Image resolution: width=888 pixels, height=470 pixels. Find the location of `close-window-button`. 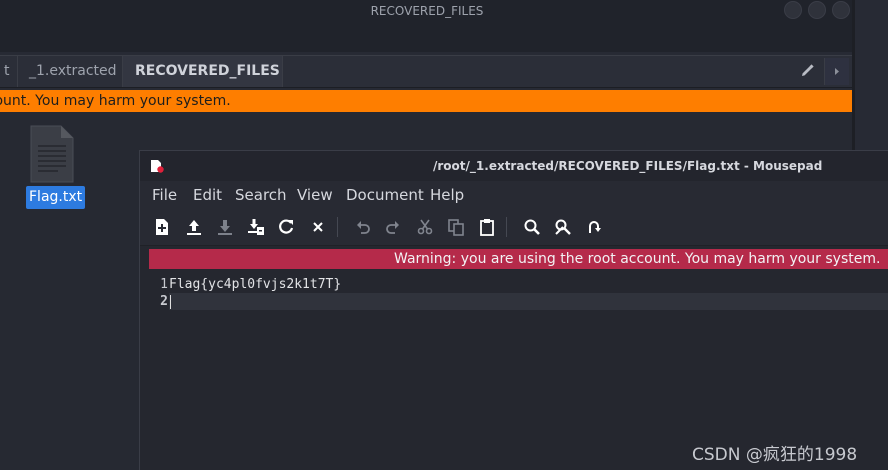

close-window-button is located at coordinates (841, 10).